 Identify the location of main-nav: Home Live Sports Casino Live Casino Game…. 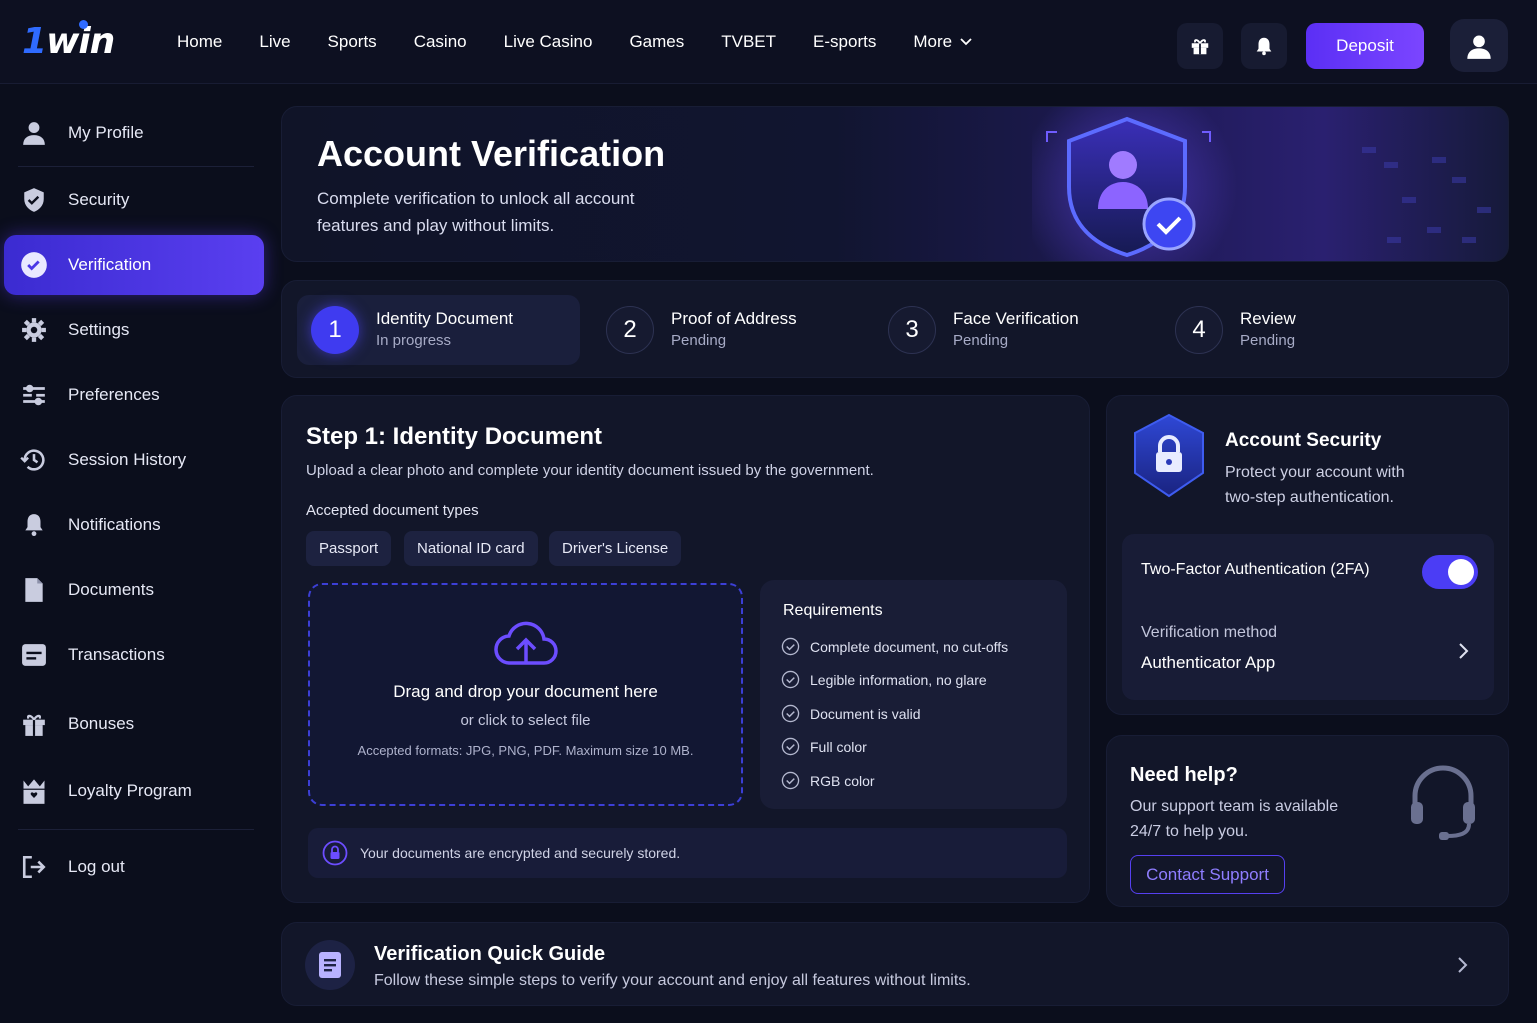
(593, 42).